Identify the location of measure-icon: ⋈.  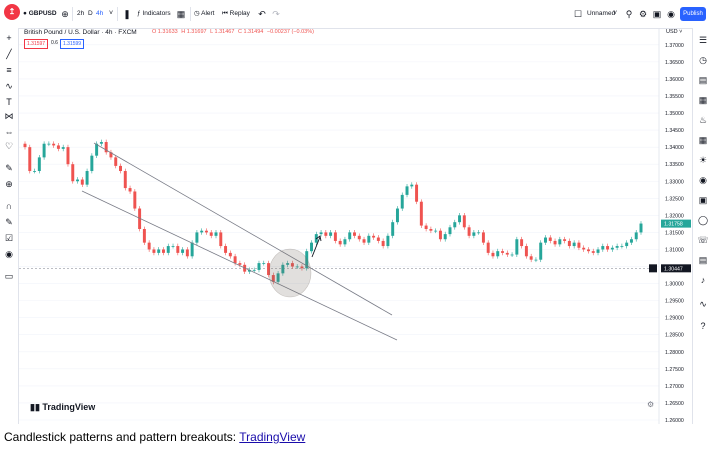
(9, 116).